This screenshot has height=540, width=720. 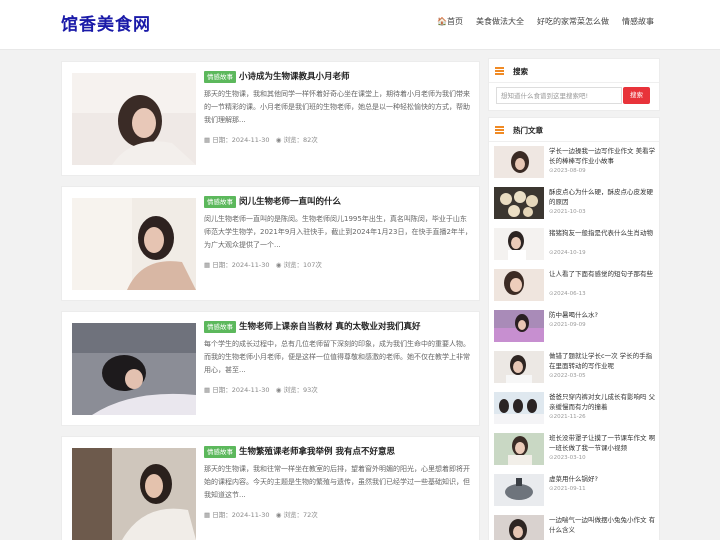 I want to click on hot-date: ⊙2022-03-05, so click(x=567, y=376).